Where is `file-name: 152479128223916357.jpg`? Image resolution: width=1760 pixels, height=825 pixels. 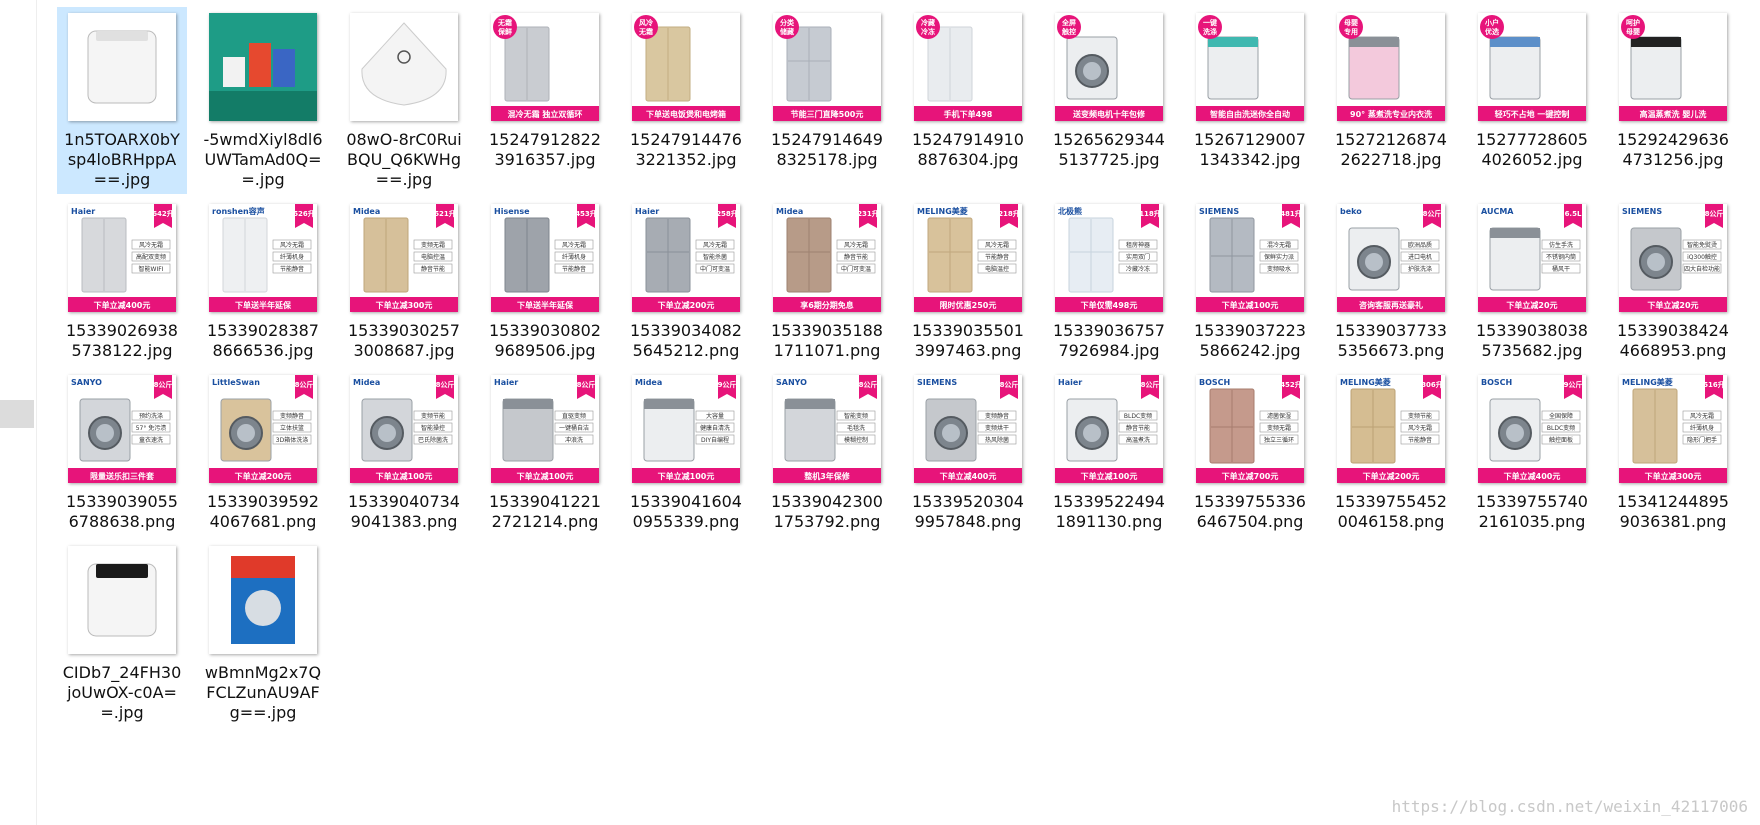 file-name: 152479128223916357.jpg is located at coordinates (545, 150).